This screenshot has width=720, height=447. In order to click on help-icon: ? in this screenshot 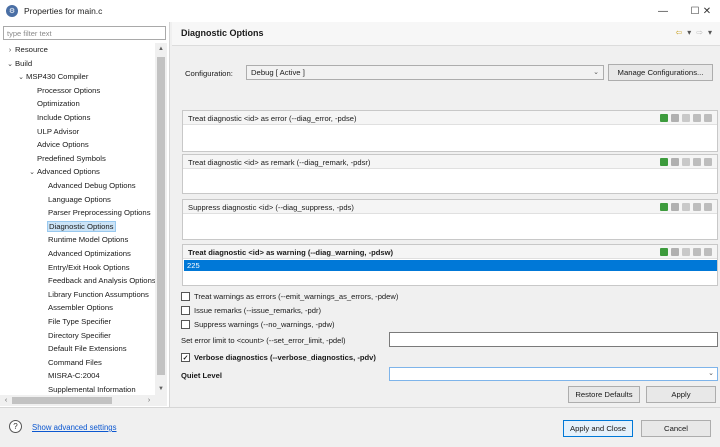, I will do `click(15, 426)`.